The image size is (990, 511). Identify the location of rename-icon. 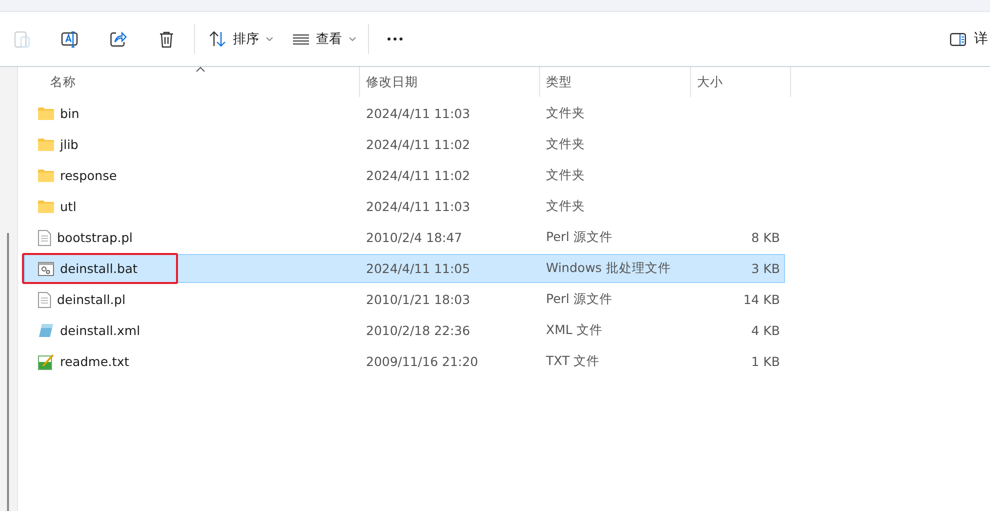
(70, 39).